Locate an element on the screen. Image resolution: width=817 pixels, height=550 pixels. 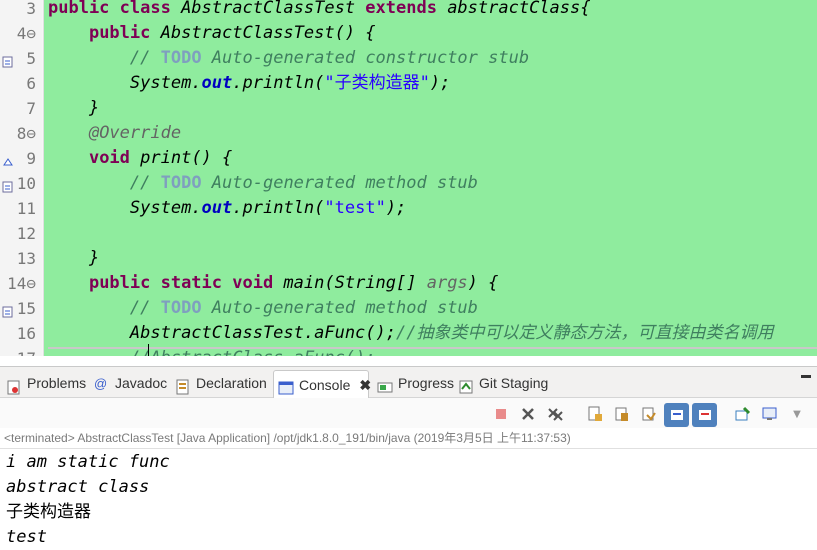
tab-console: Console ✖ is located at coordinates (322, 385).